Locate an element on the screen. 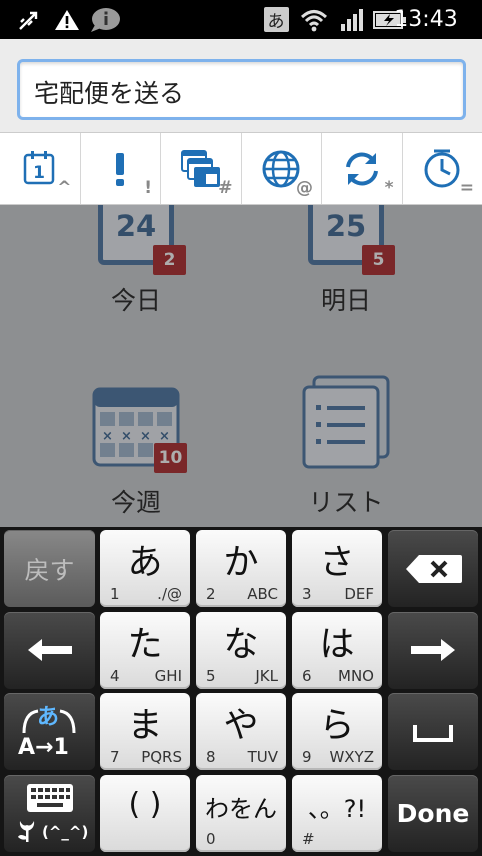  keyboard-icon is located at coordinates (50, 798).